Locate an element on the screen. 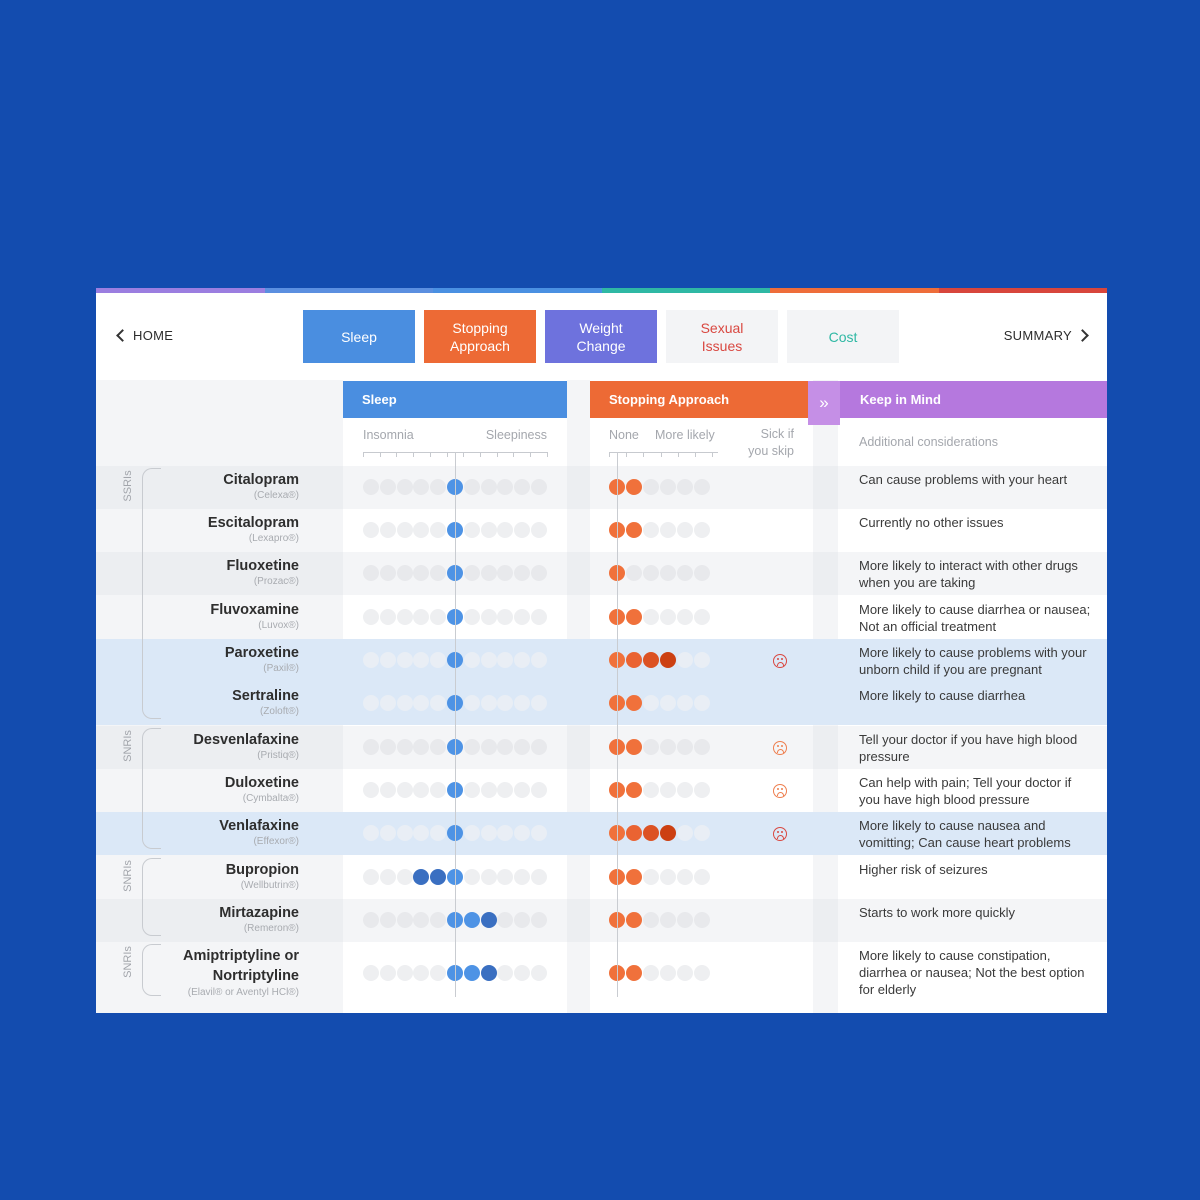 The image size is (1200, 1200). group-brace is located at coordinates (151, 788).